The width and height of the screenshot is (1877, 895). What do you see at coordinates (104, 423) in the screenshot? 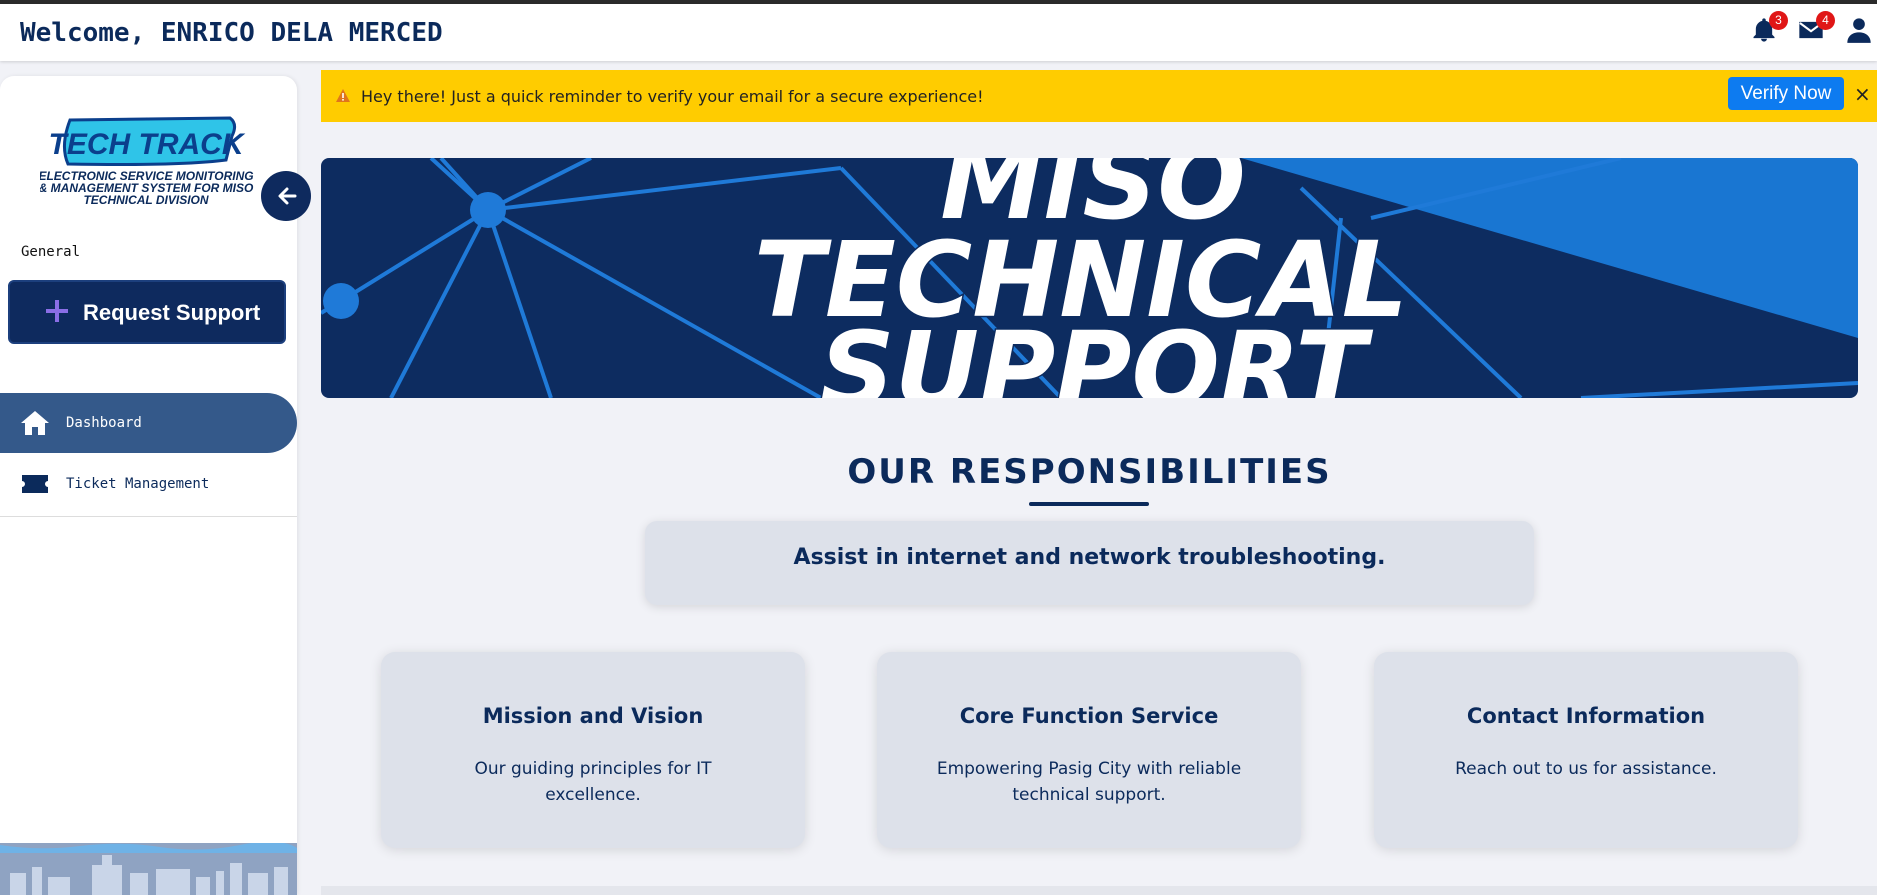
I see `sidebar-item-label: Dashboard` at bounding box center [104, 423].